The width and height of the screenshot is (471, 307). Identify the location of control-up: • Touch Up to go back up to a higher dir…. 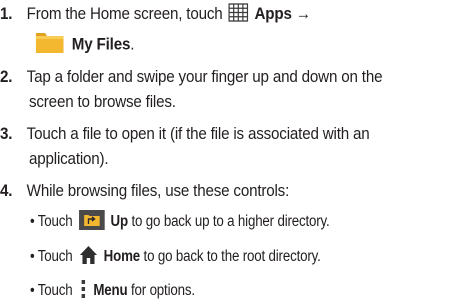
(180, 221).